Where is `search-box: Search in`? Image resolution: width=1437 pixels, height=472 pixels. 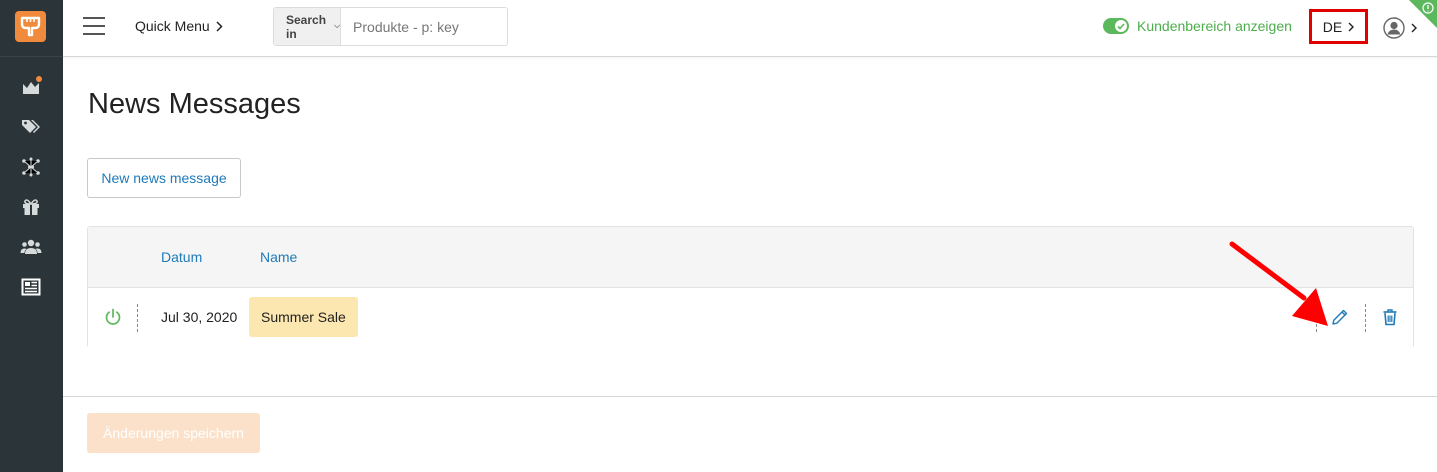 search-box: Search in is located at coordinates (390, 26).